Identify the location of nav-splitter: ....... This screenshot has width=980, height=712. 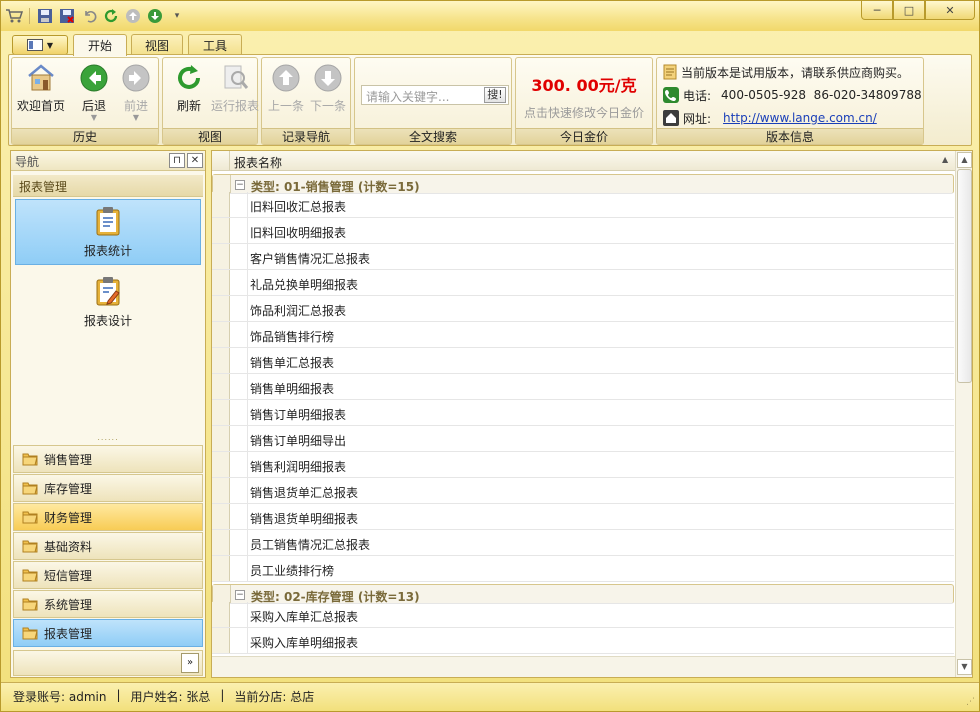
(108, 438).